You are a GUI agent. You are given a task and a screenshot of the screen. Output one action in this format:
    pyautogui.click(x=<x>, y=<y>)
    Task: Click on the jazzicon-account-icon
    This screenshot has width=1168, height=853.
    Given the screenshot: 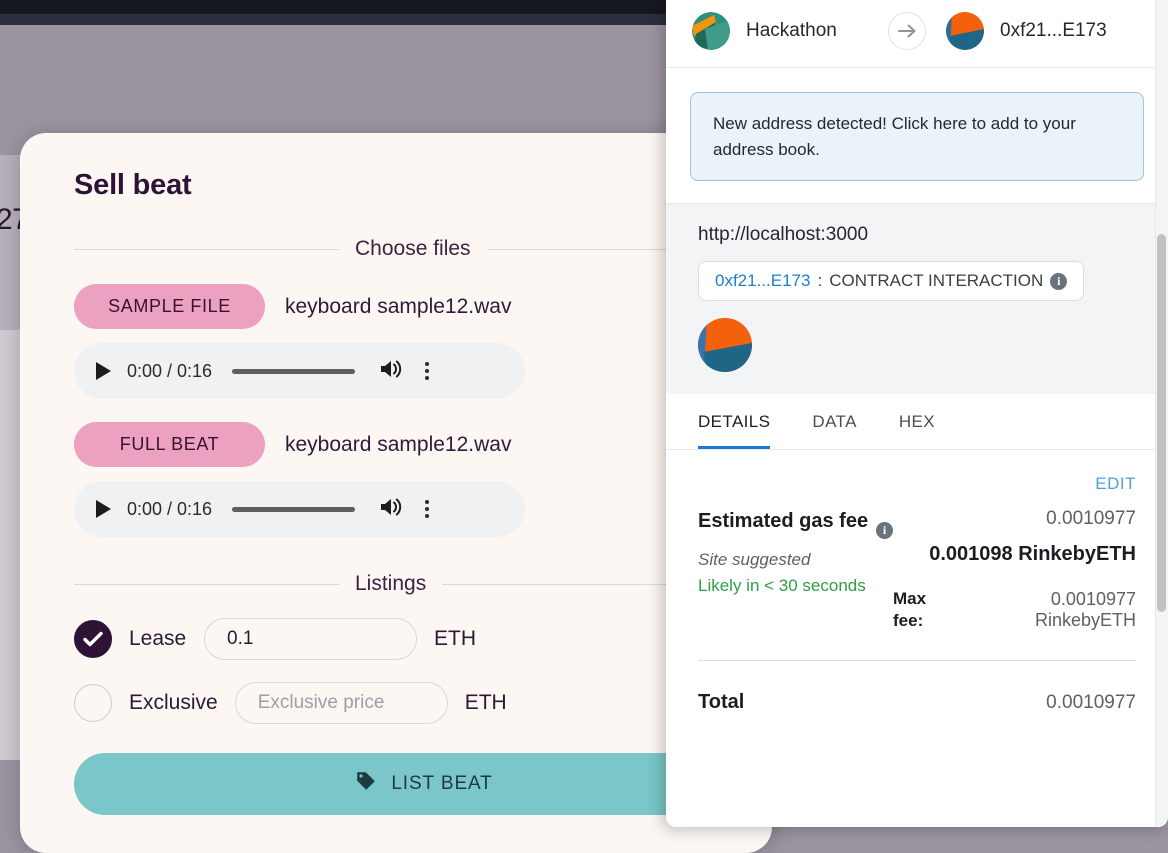 What is the action you would take?
    pyautogui.click(x=965, y=30)
    